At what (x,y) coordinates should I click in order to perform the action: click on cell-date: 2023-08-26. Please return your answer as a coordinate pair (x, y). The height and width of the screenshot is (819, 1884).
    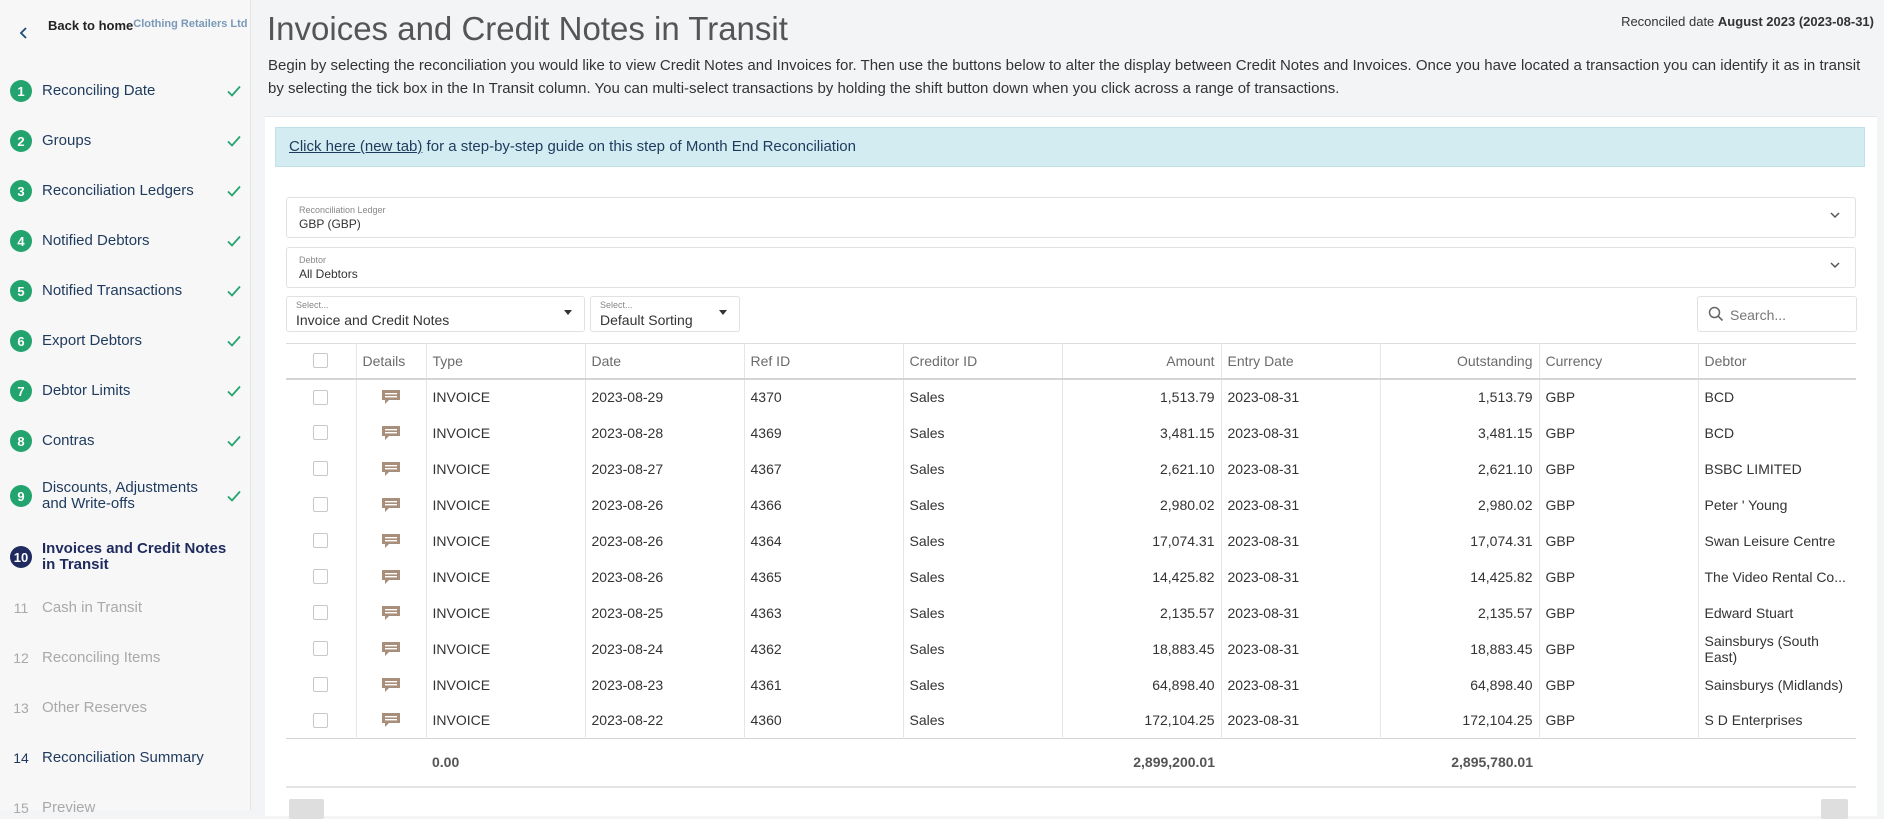
    Looking at the image, I should click on (665, 576).